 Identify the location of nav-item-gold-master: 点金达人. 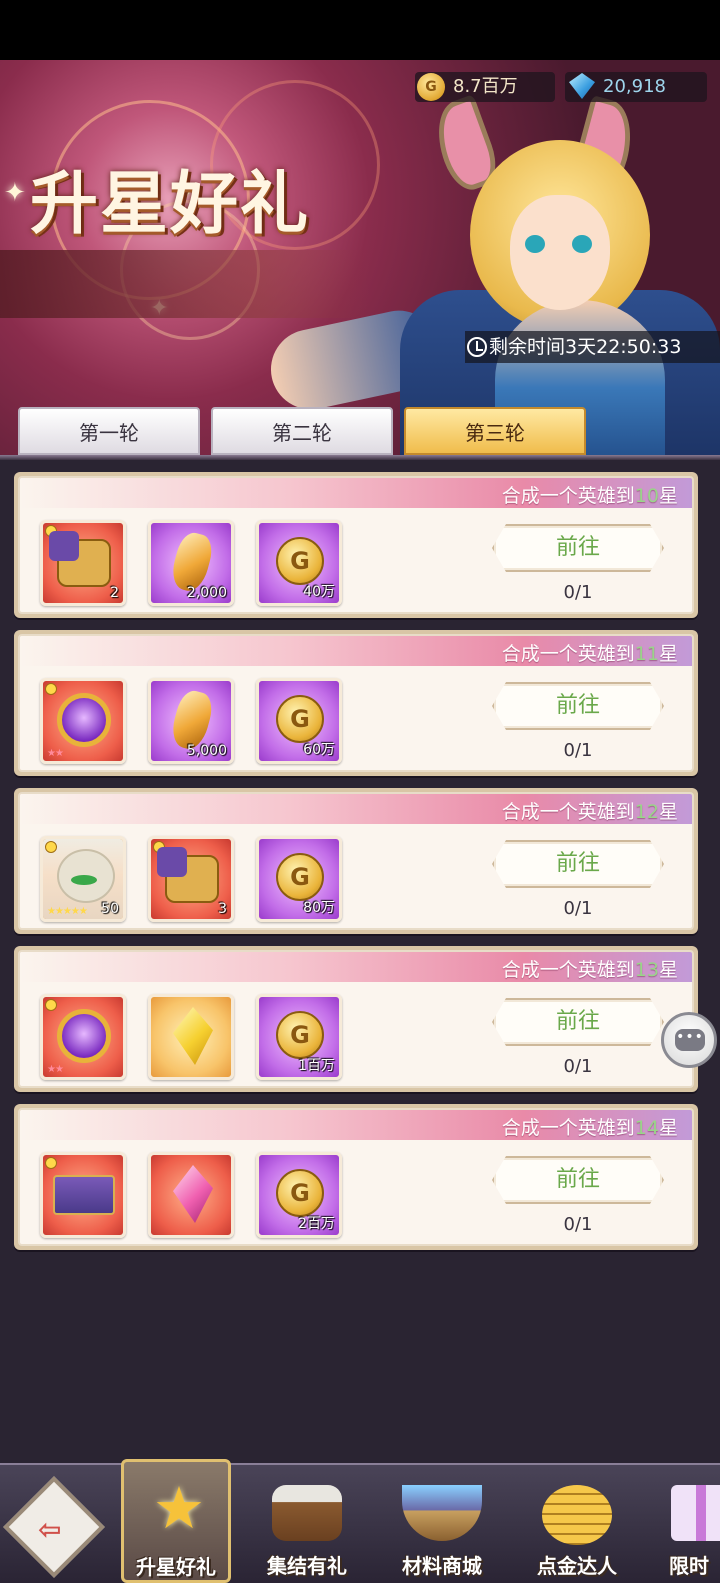
(577, 1525).